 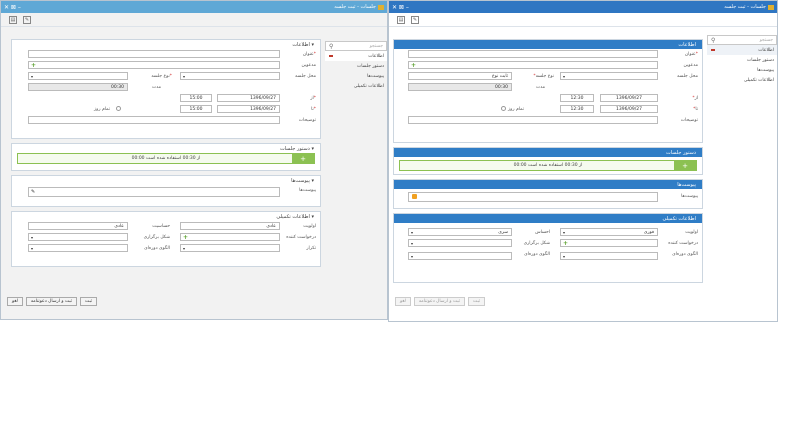 I want to click on section-header-extra: اطلاعات تکمیلی, so click(x=548, y=218).